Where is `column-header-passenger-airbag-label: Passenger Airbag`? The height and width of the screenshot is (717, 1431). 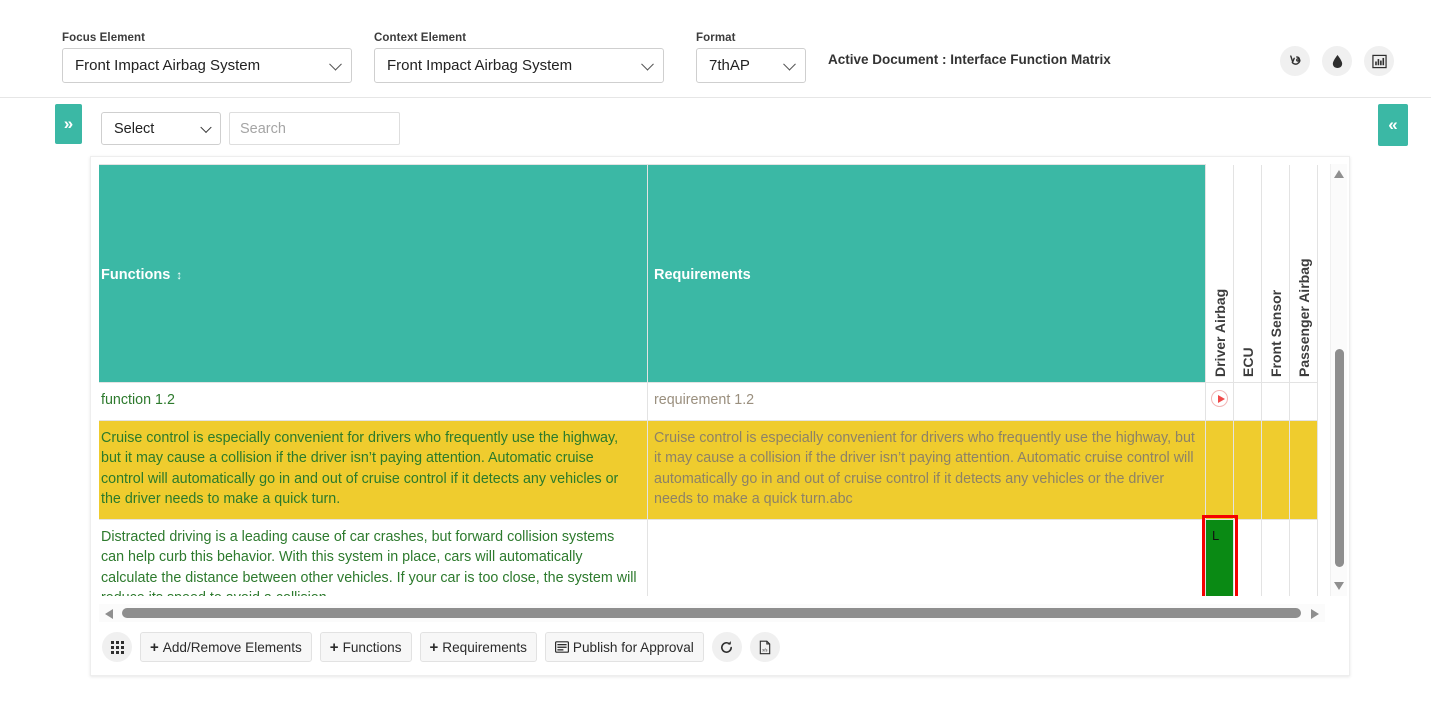 column-header-passenger-airbag-label: Passenger Airbag is located at coordinates (1303, 317).